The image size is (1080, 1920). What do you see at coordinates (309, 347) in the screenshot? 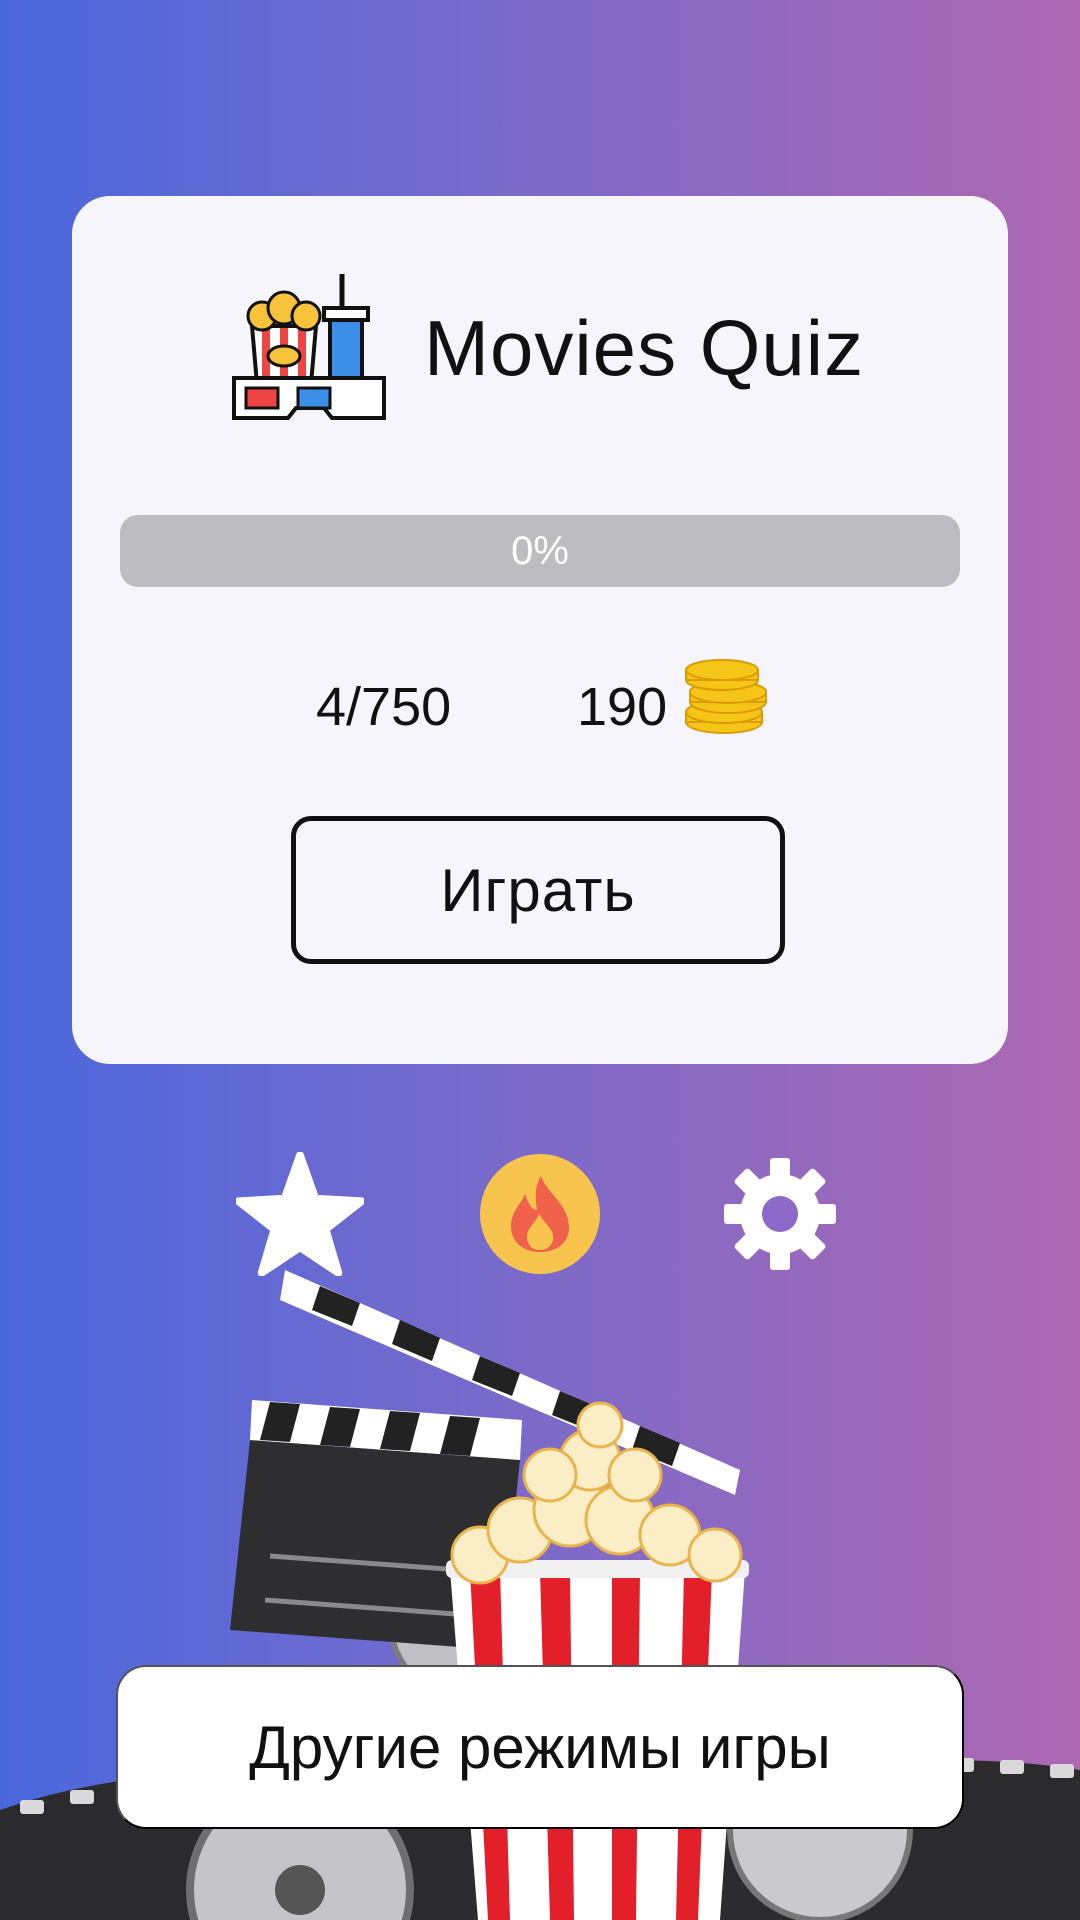
I see `cinema-logo-icon` at bounding box center [309, 347].